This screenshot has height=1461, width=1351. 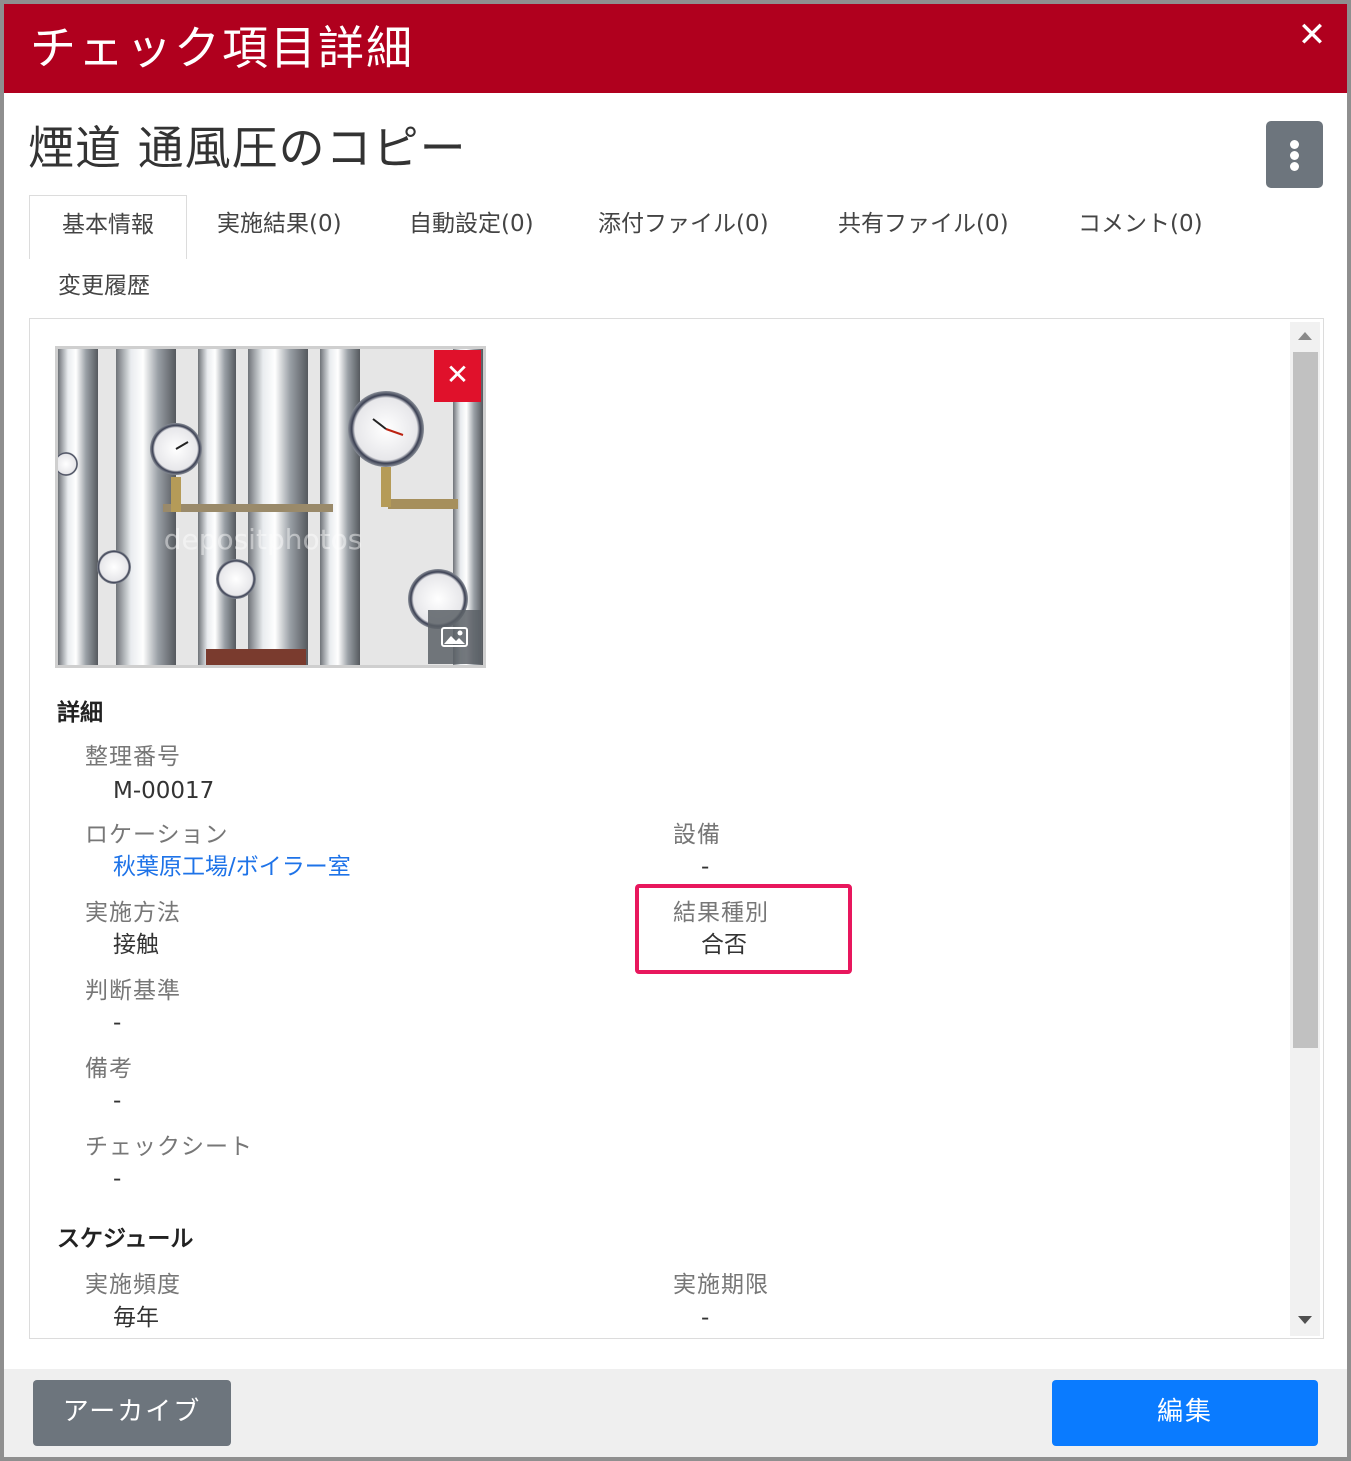 What do you see at coordinates (132, 1413) in the screenshot?
I see `archive-button: アーカイブ` at bounding box center [132, 1413].